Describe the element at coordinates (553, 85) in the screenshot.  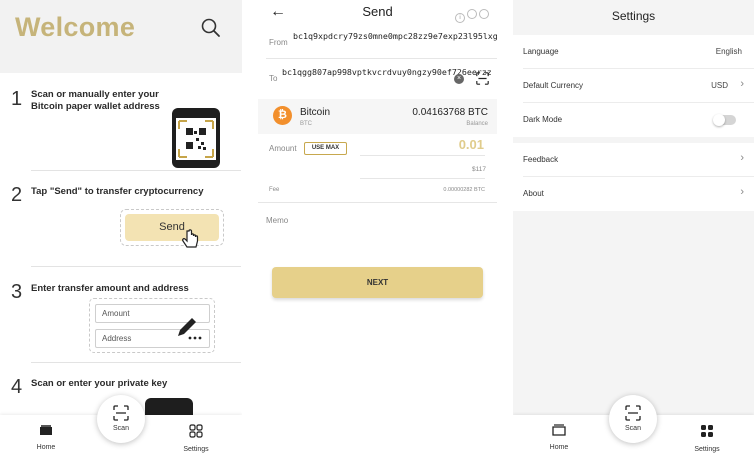
I see `currency-label: Default Currency` at that location.